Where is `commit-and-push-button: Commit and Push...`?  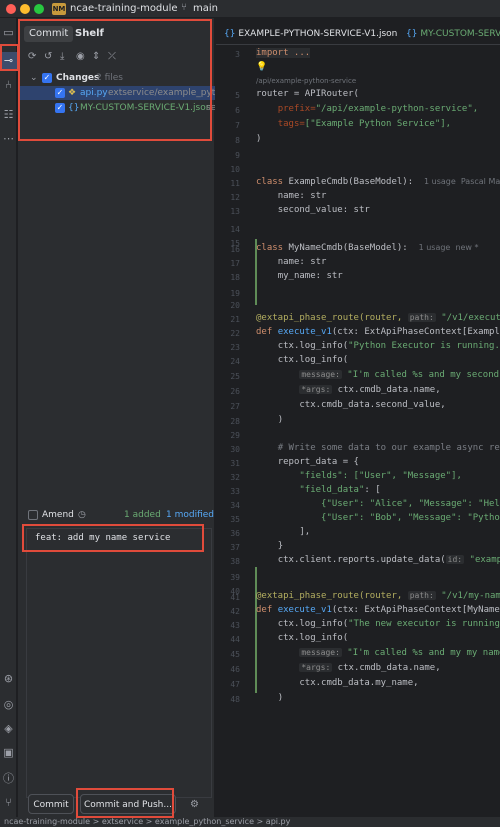
commit-and-push-button: Commit and Push... is located at coordinates (128, 804).